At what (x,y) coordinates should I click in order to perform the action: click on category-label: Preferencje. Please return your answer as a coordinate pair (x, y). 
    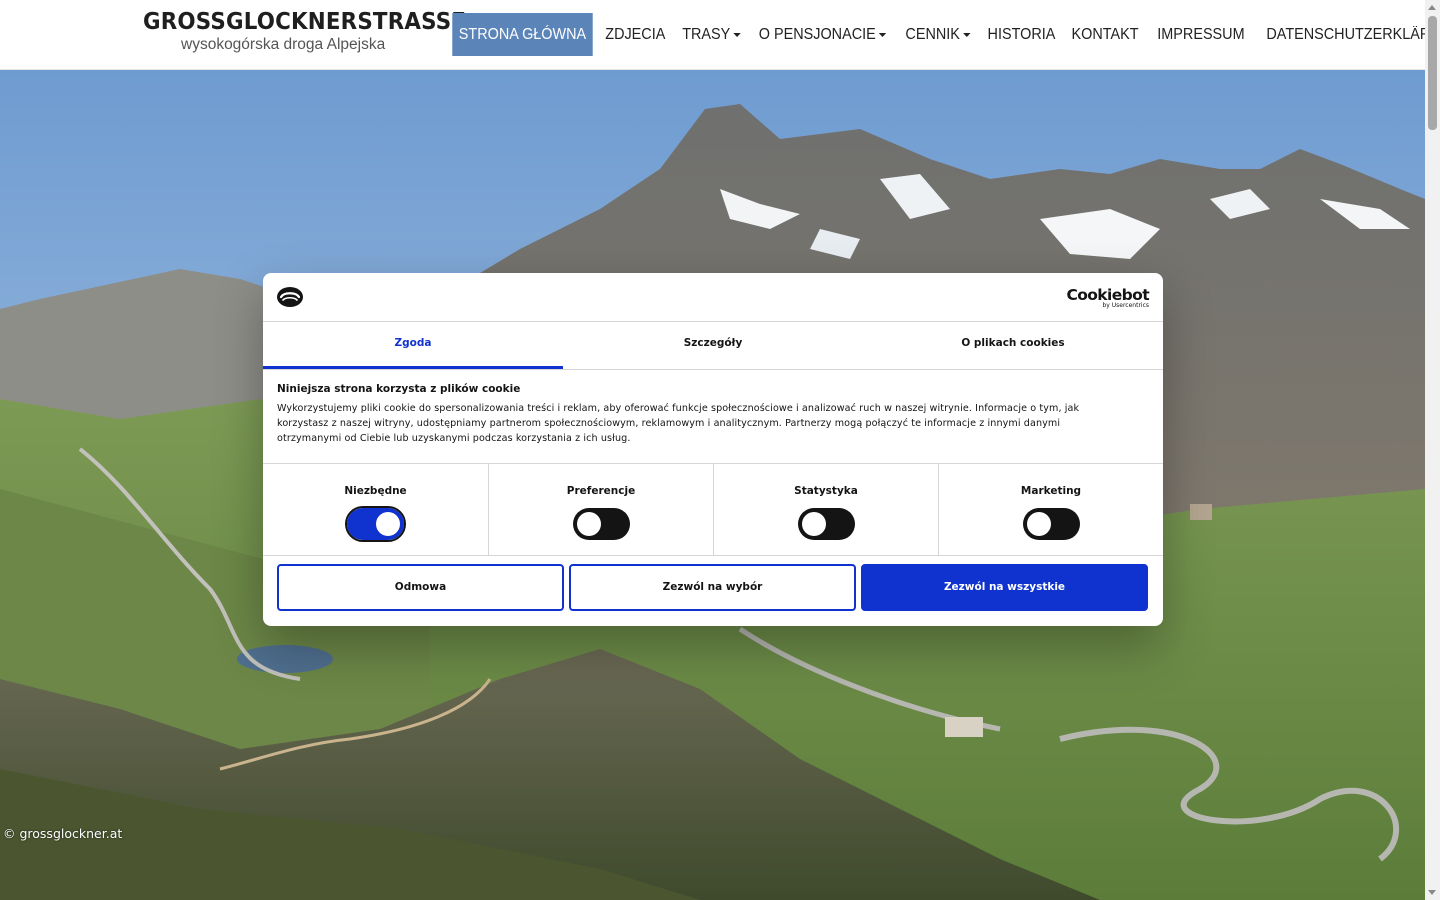
    Looking at the image, I should click on (601, 491).